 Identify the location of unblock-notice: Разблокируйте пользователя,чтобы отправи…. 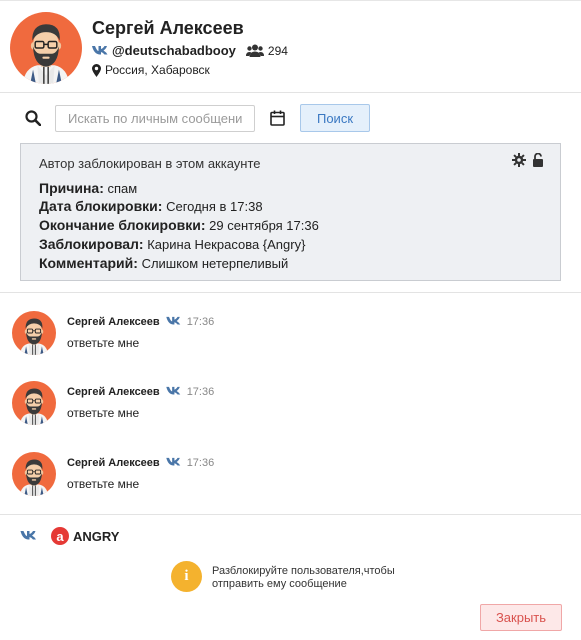
(303, 577).